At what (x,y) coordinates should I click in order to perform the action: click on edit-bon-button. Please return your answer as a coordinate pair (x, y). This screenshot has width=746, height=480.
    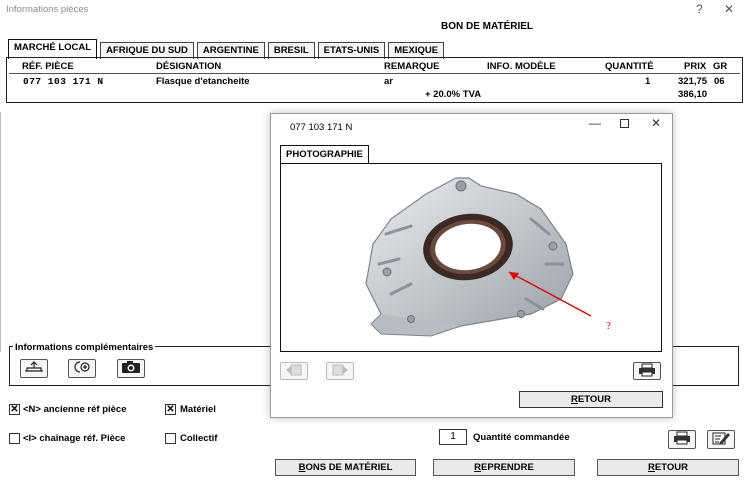
    Looking at the image, I should click on (721, 439).